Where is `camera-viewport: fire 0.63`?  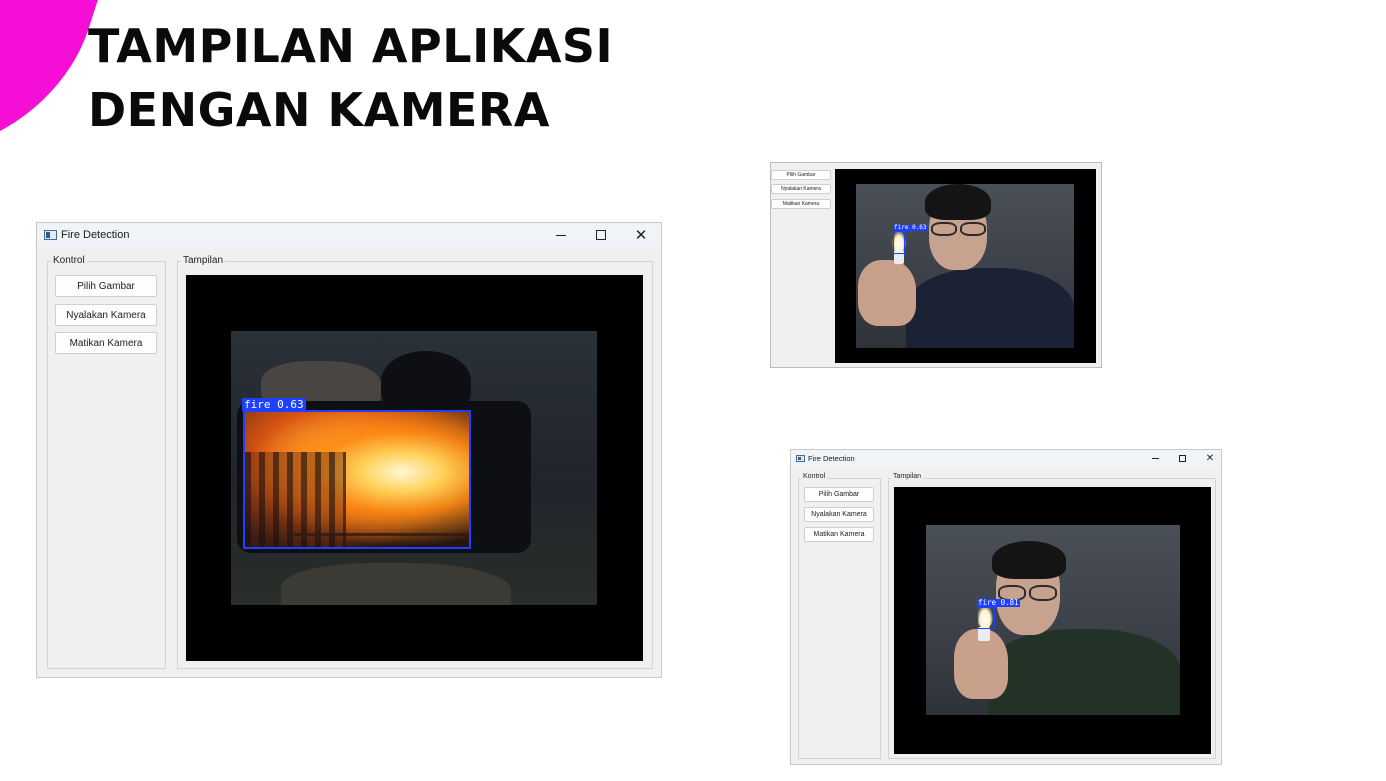 camera-viewport: fire 0.63 is located at coordinates (965, 266).